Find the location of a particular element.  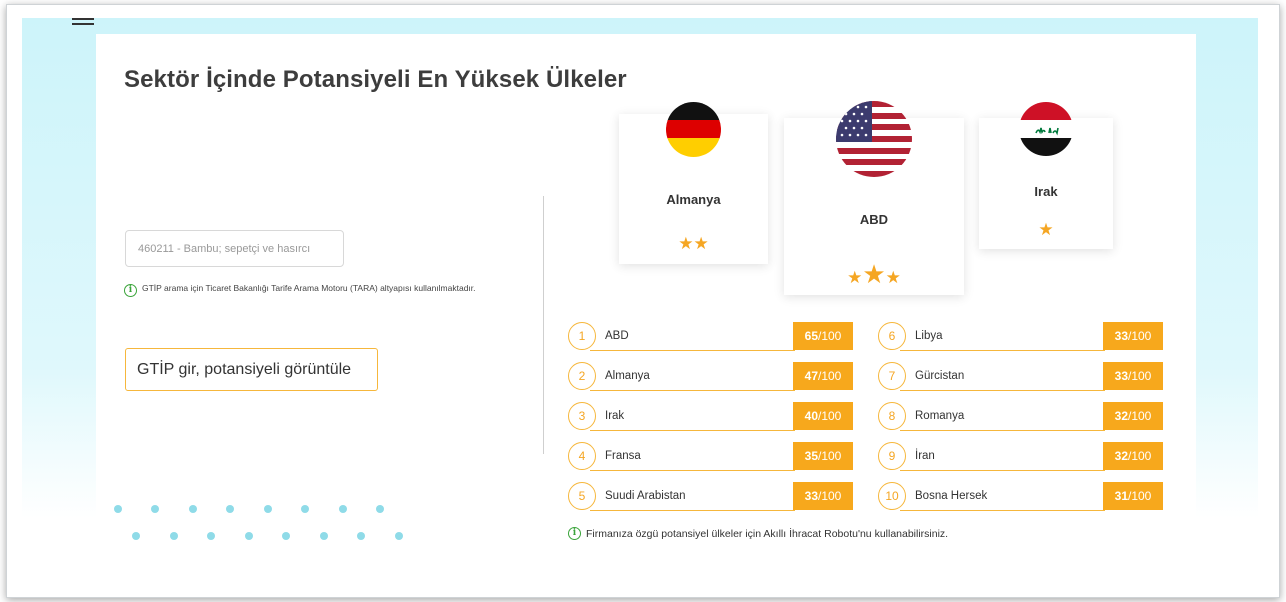

rank-score-badge: 35/100 is located at coordinates (823, 456).